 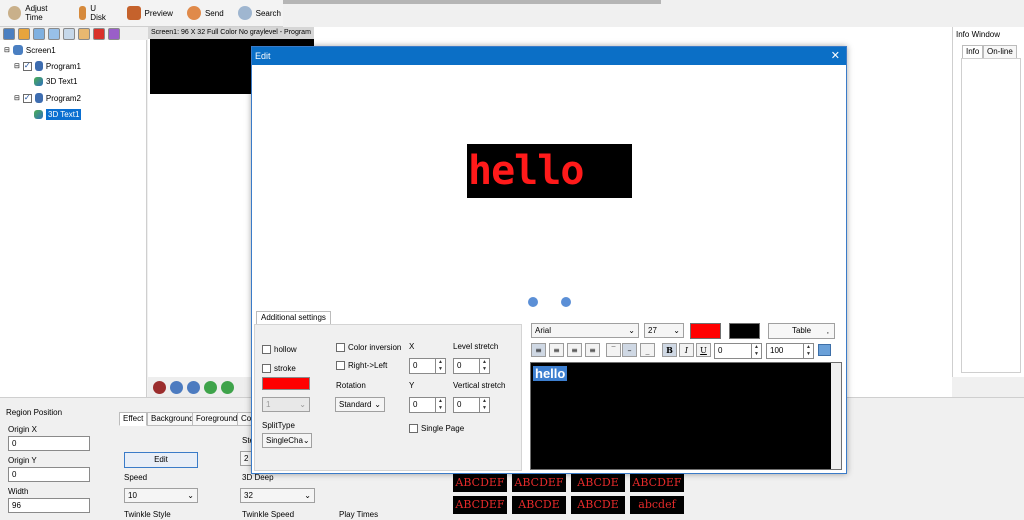 What do you see at coordinates (598, 505) in the screenshot?
I see `effect-thumb-7: ABCDE` at bounding box center [598, 505].